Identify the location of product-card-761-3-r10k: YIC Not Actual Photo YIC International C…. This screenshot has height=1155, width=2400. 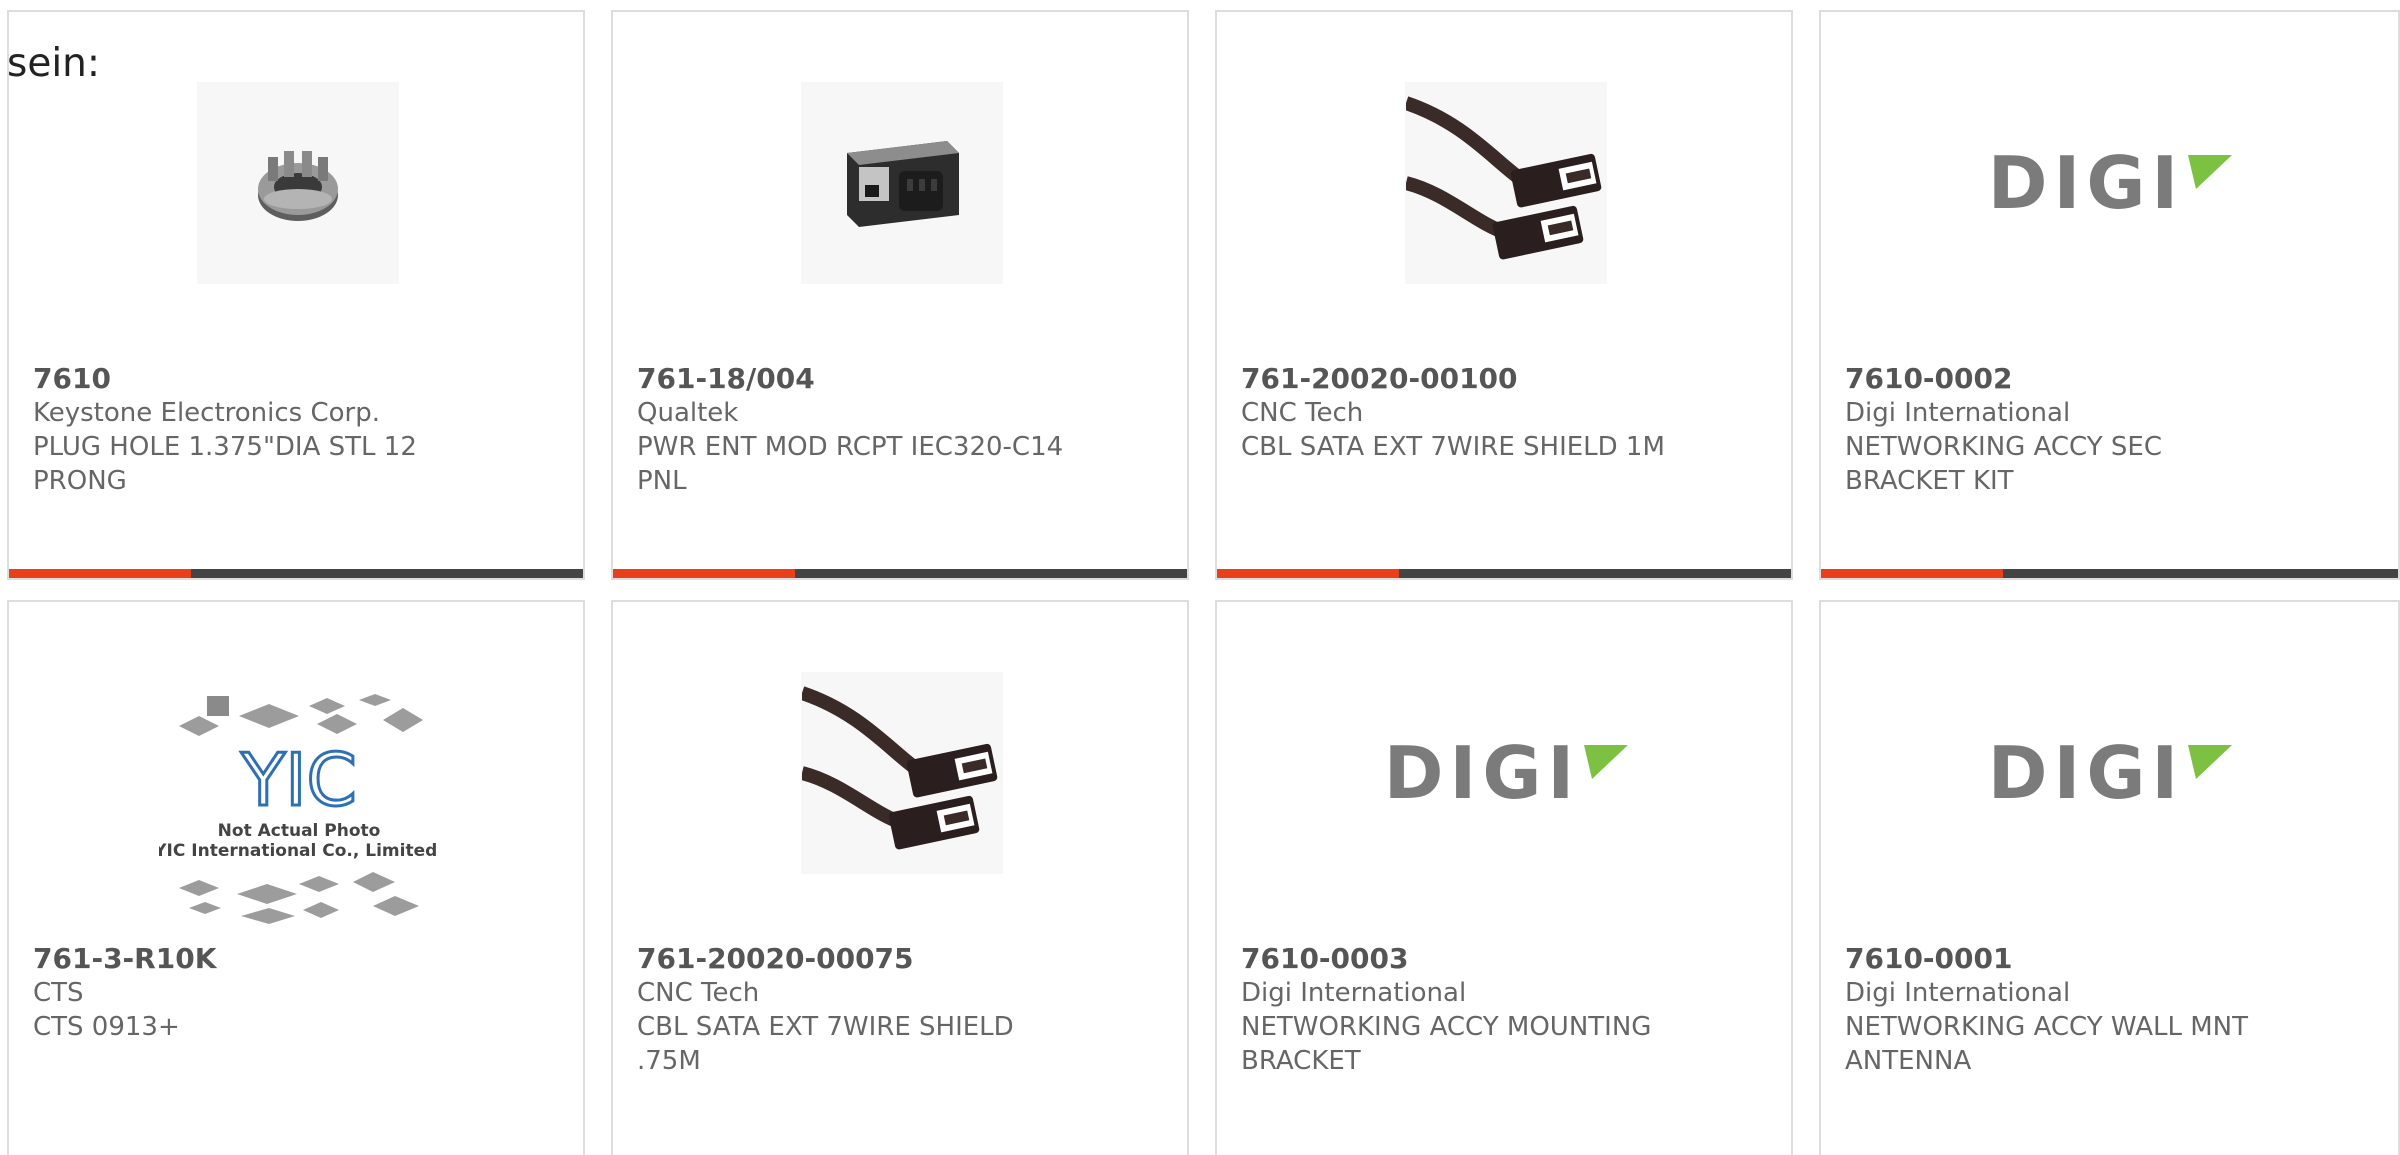
(296, 877).